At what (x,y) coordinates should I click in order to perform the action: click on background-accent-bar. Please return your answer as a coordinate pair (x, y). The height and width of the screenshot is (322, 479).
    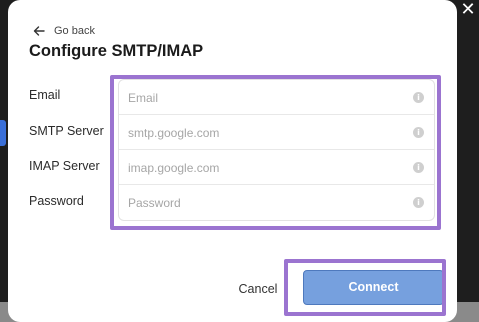
    Looking at the image, I should click on (3, 133).